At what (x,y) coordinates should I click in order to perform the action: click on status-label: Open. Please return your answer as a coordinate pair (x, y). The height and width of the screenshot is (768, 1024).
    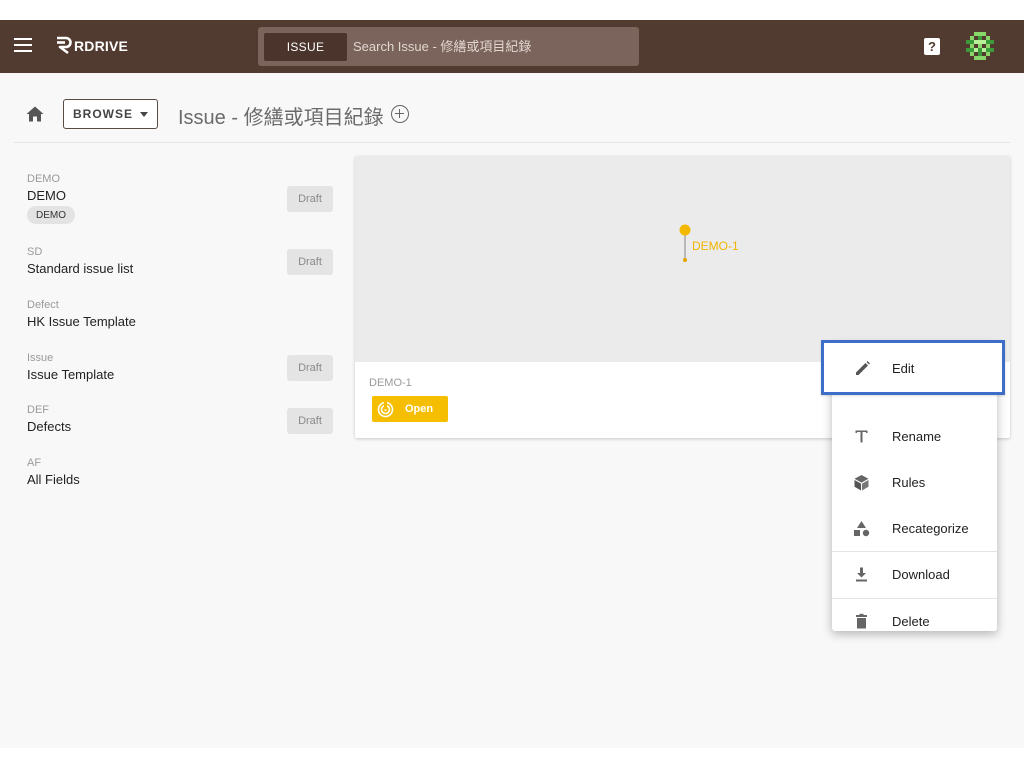
    Looking at the image, I should click on (419, 409).